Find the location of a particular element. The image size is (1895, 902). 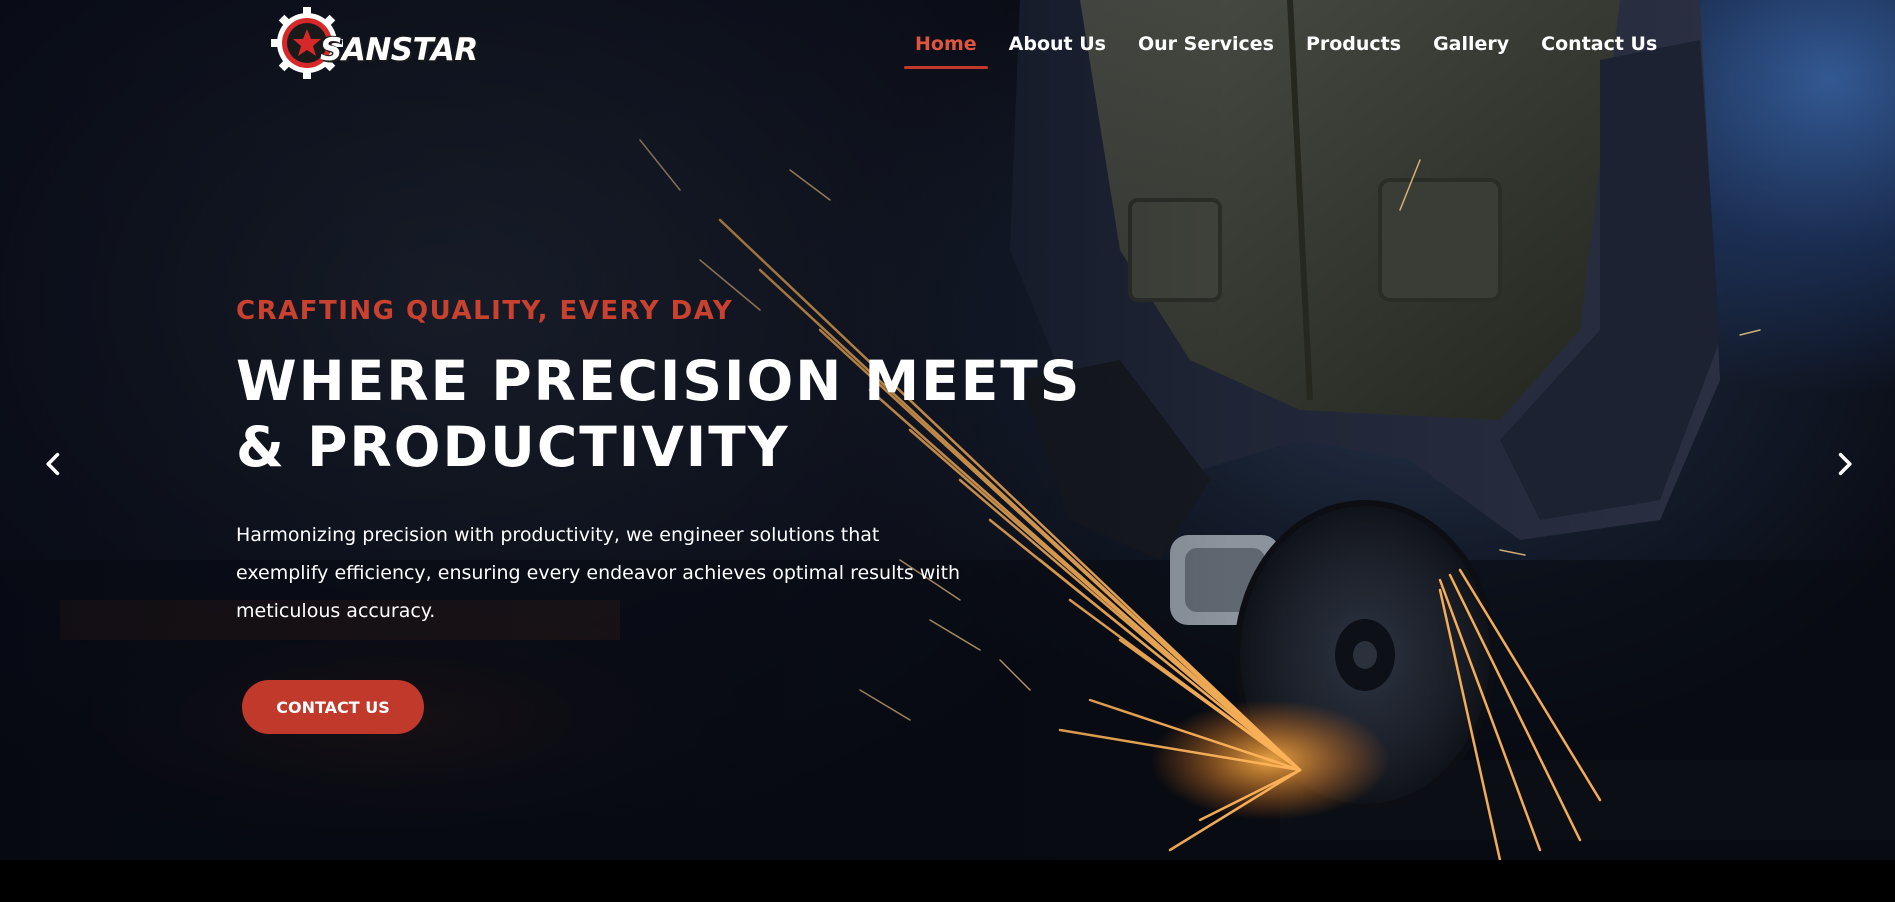

nav-item-about-us: About Us is located at coordinates (1057, 48).